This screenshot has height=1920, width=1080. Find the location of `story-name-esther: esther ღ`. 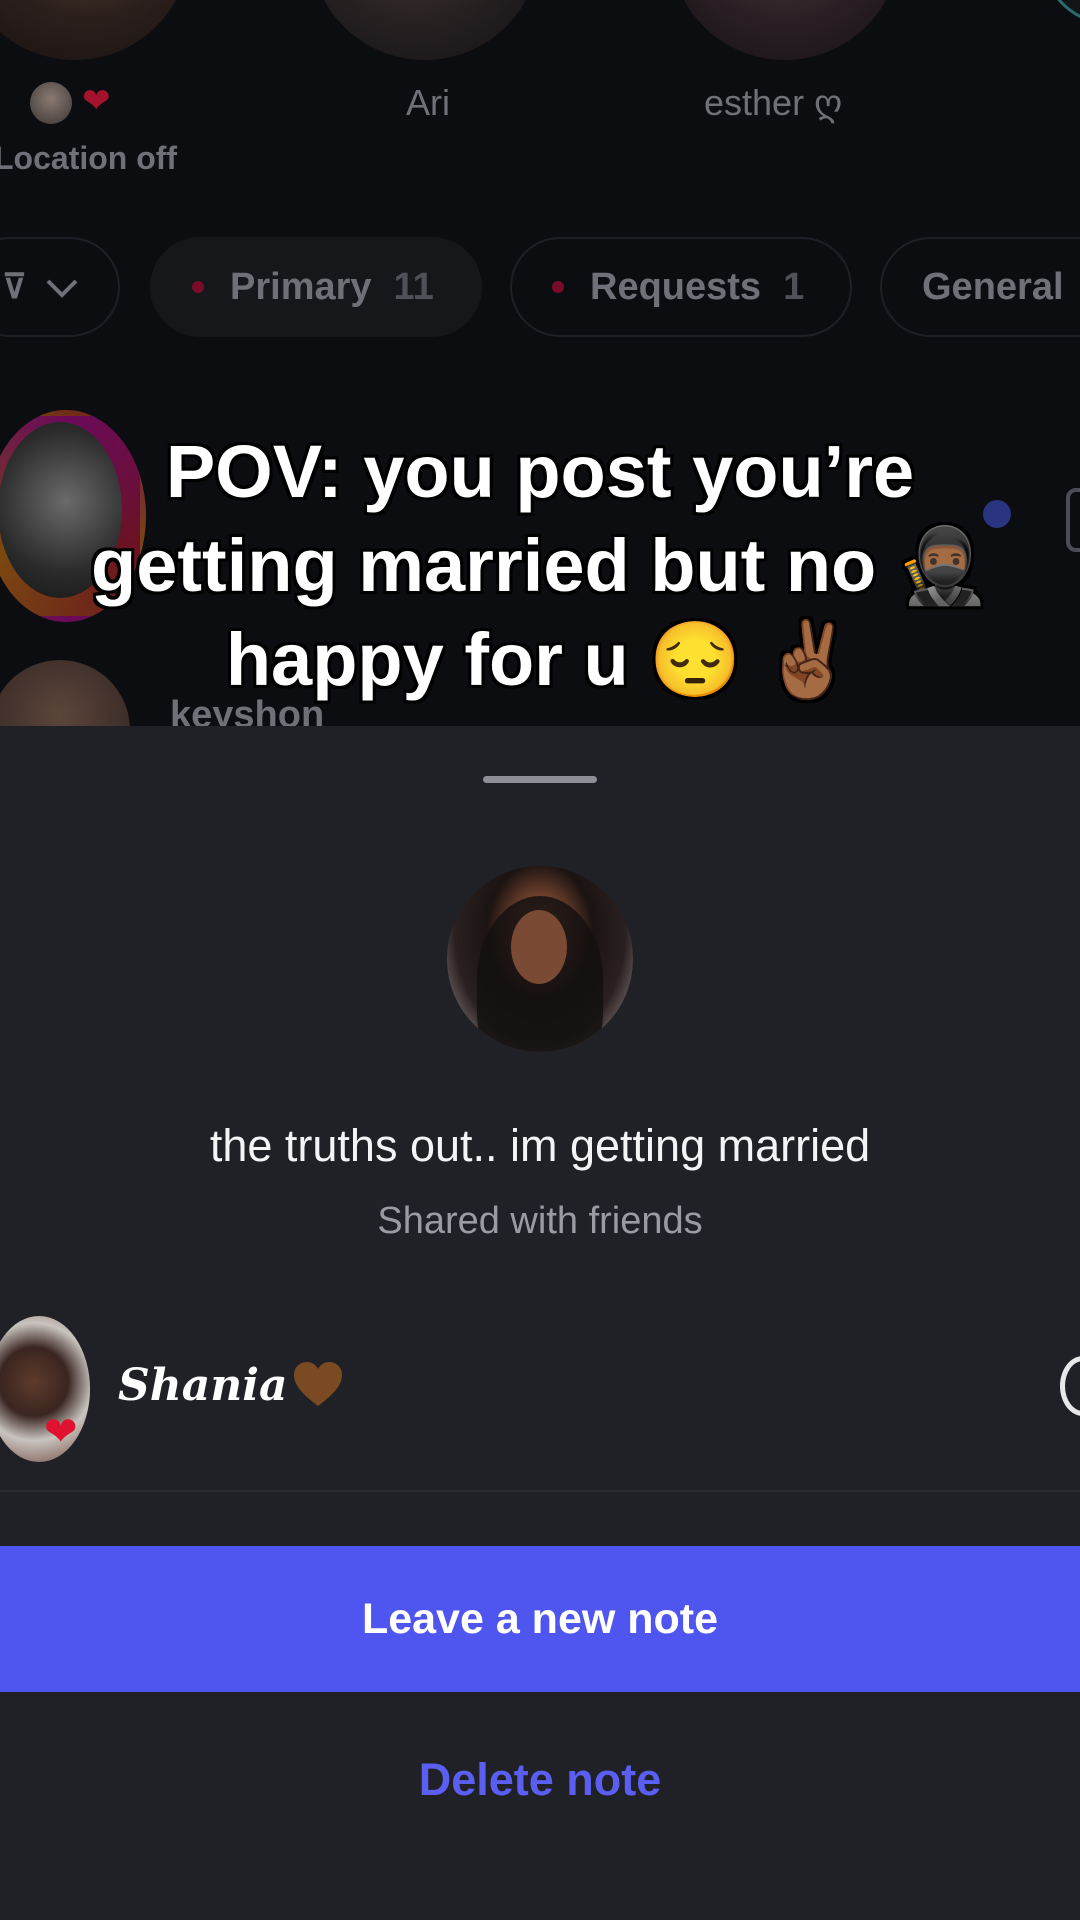

story-name-esther: esther ღ is located at coordinates (773, 102).